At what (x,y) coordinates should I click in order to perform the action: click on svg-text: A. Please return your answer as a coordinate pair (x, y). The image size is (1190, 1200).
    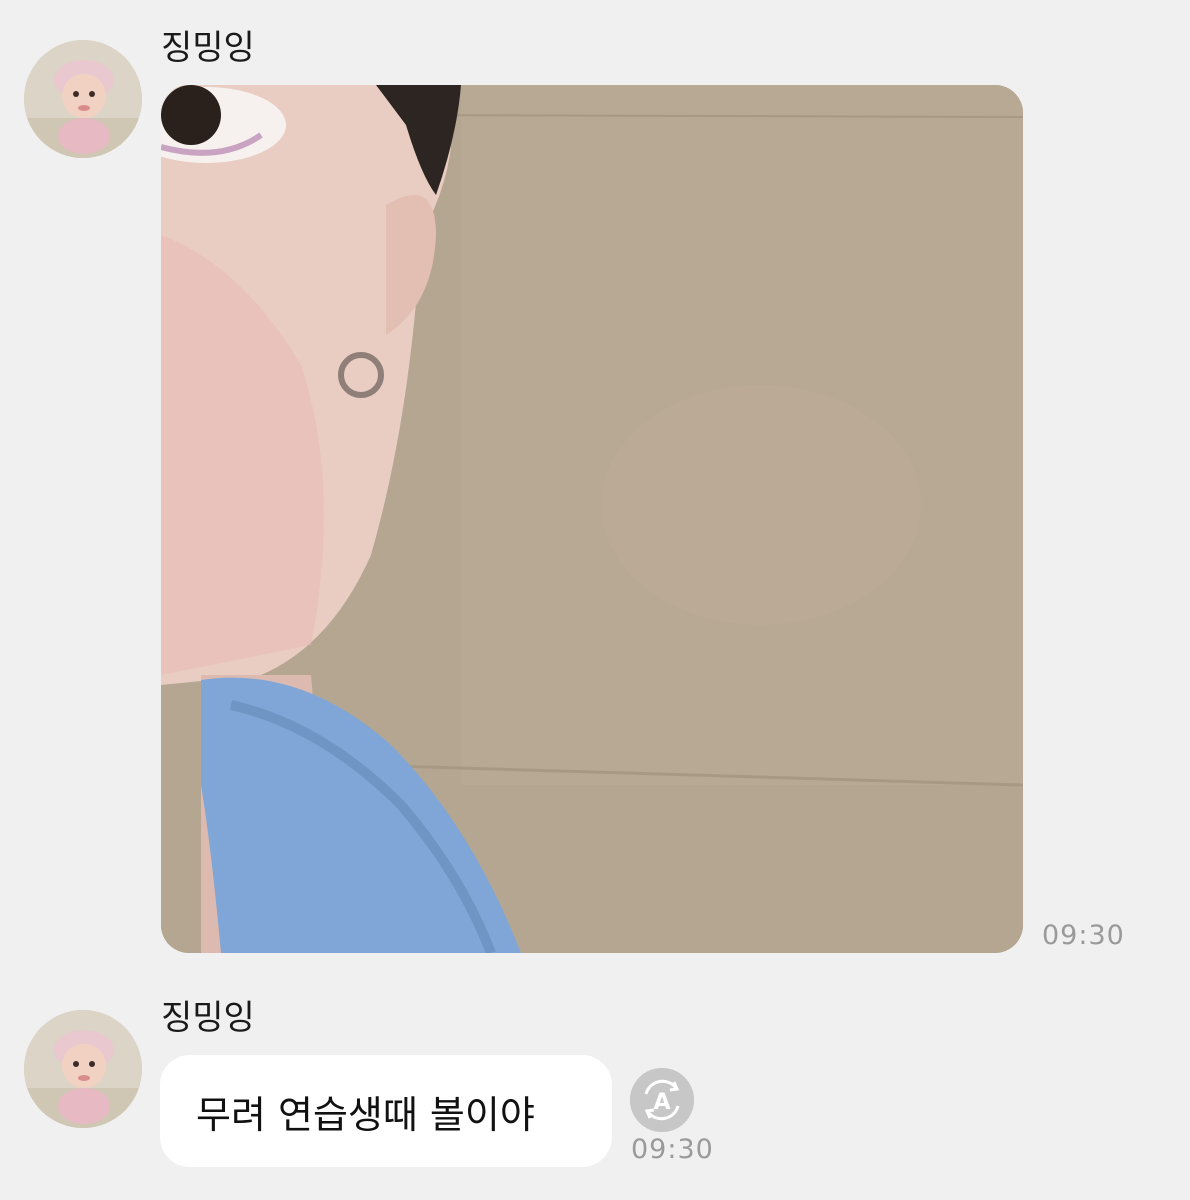
    Looking at the image, I should click on (661, 1102).